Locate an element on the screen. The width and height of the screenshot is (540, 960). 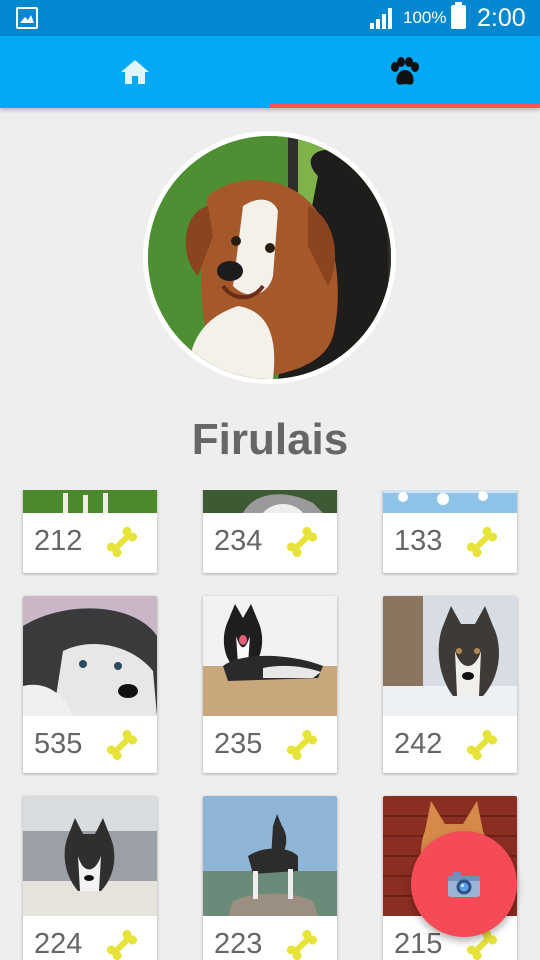
like-count: 133 is located at coordinates (418, 541).